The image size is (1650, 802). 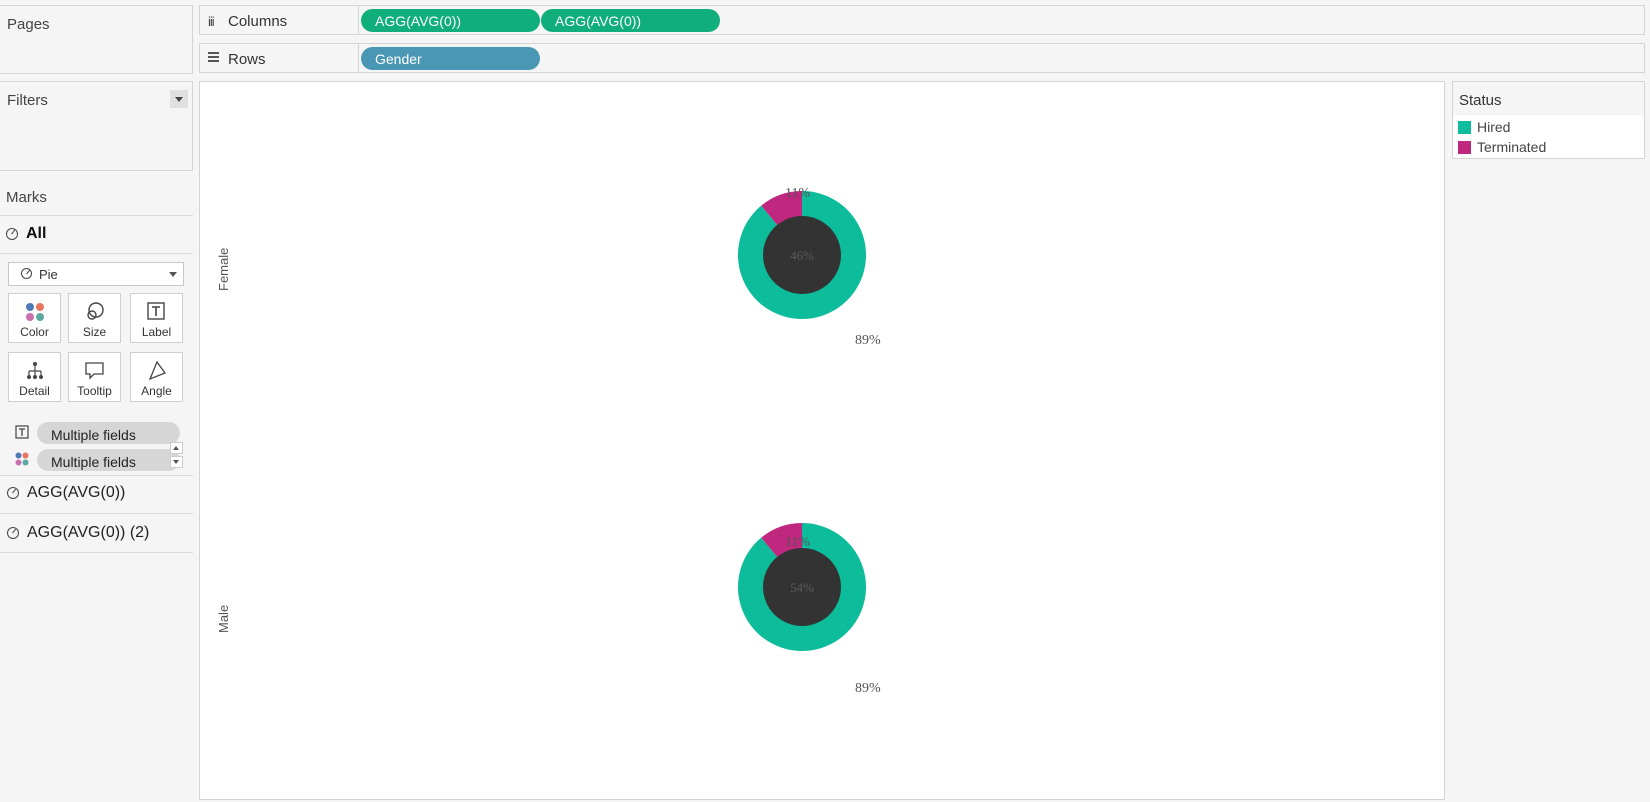 What do you see at coordinates (88, 532) in the screenshot?
I see `measure-tab-label: AGG(AVG(0)) (2)` at bounding box center [88, 532].